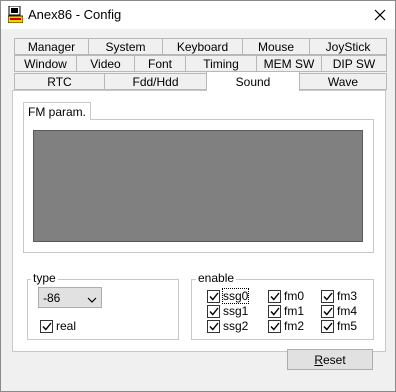 The height and width of the screenshot is (392, 396). I want to click on tab-font: Font, so click(160, 63).